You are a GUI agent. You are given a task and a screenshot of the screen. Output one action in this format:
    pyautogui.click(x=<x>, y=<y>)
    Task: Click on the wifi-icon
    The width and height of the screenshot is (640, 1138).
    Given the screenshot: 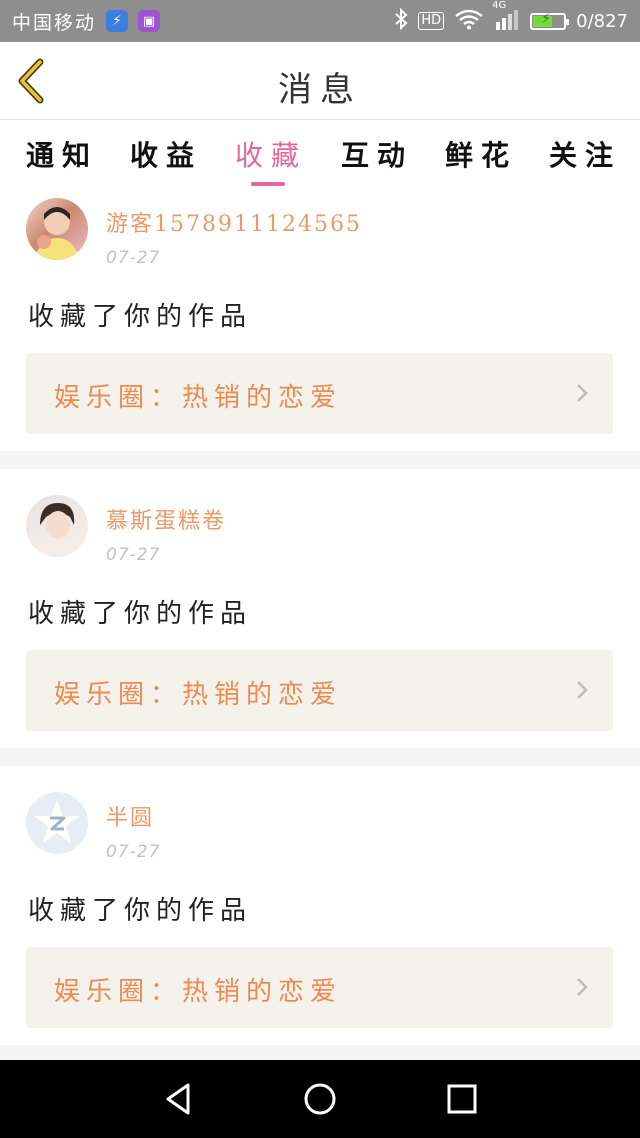 What is the action you would take?
    pyautogui.click(x=469, y=21)
    